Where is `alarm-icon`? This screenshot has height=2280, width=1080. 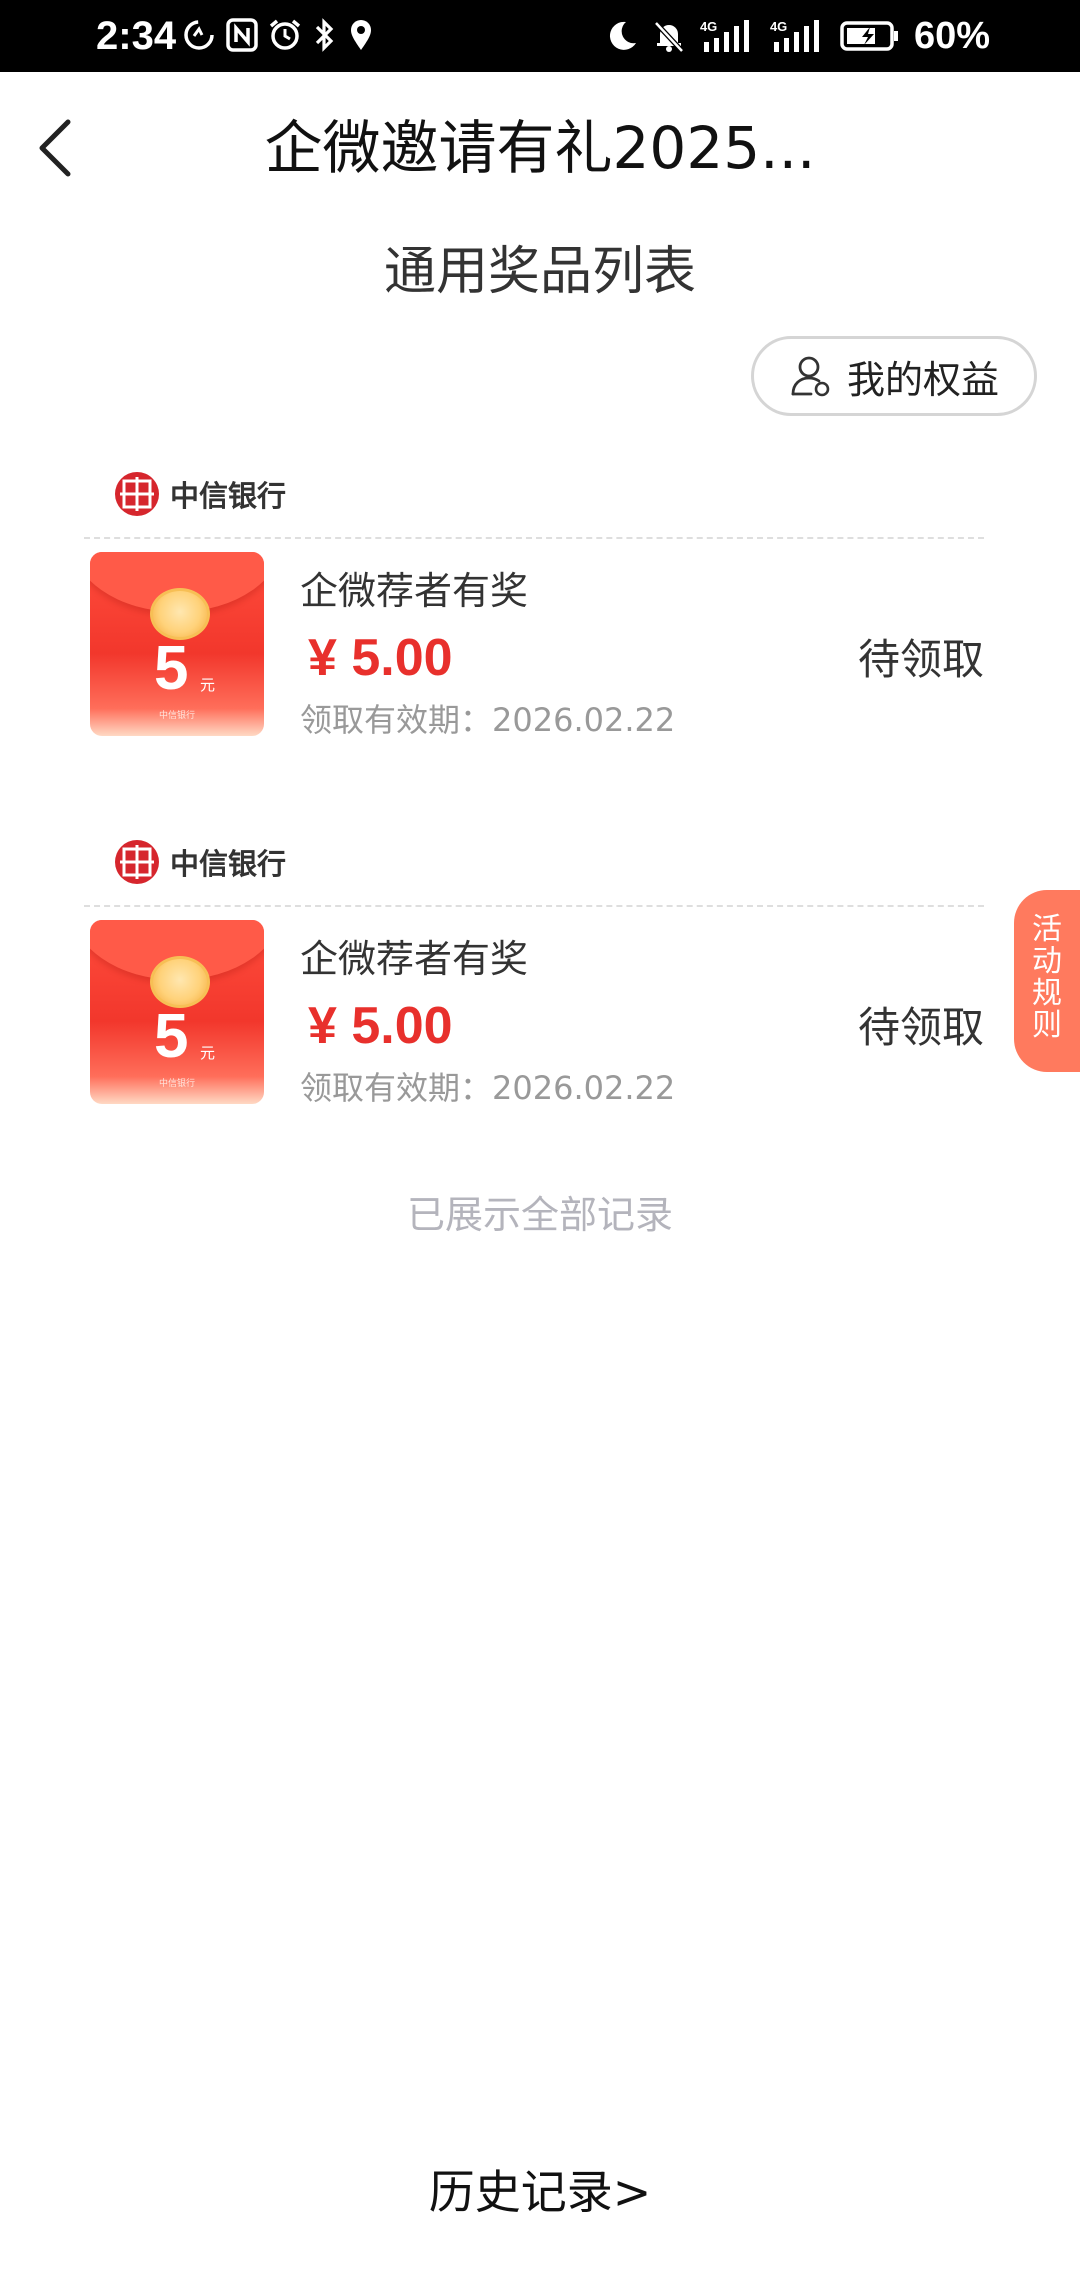 alarm-icon is located at coordinates (285, 34).